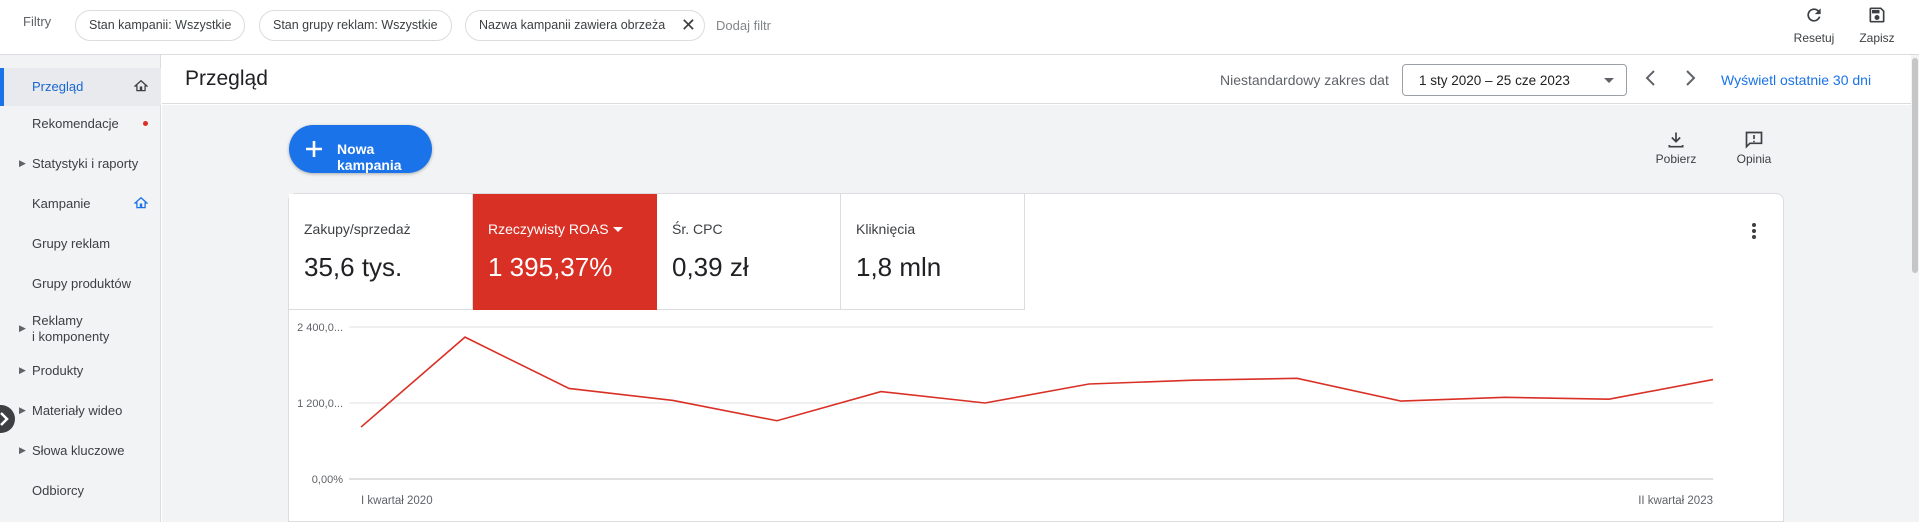  I want to click on sidebar-item-label: Reklamy, so click(57, 320).